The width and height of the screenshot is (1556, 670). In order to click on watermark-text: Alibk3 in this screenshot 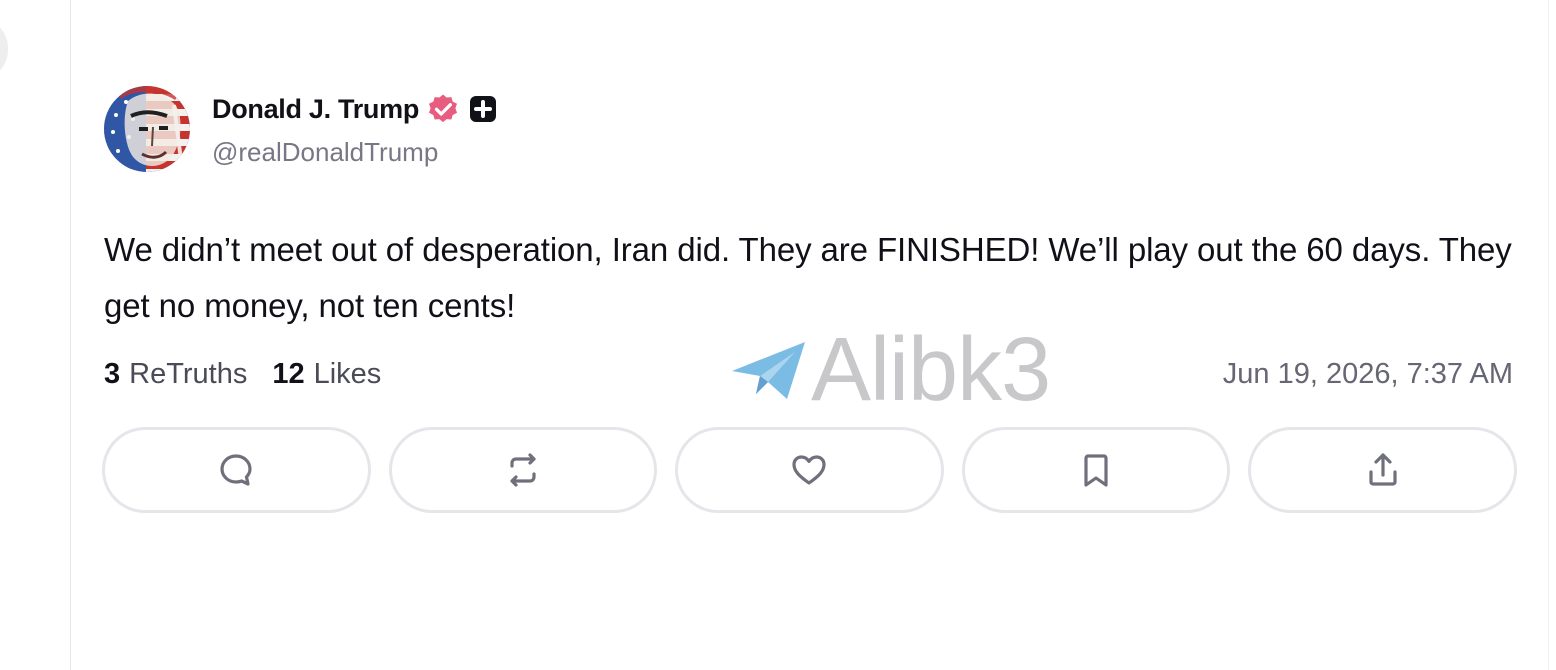, I will do `click(931, 370)`.